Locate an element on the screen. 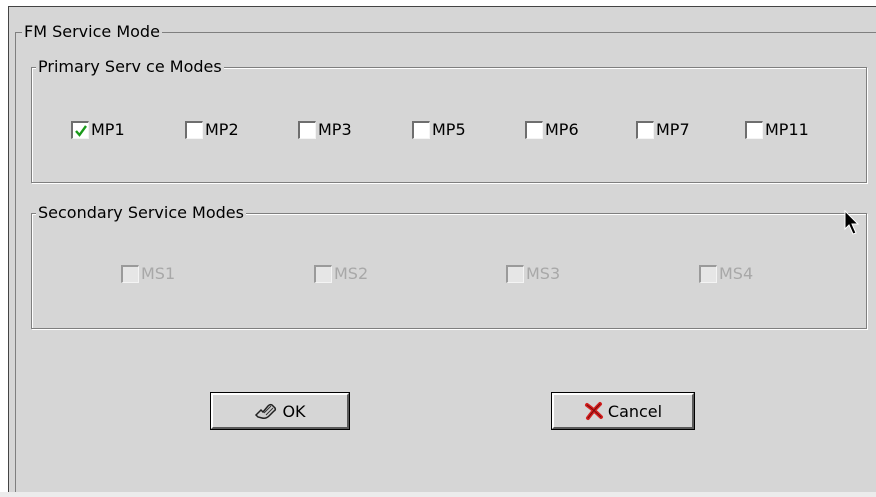 The height and width of the screenshot is (497, 876). checkbox-mp2: MP2 is located at coordinates (212, 130).